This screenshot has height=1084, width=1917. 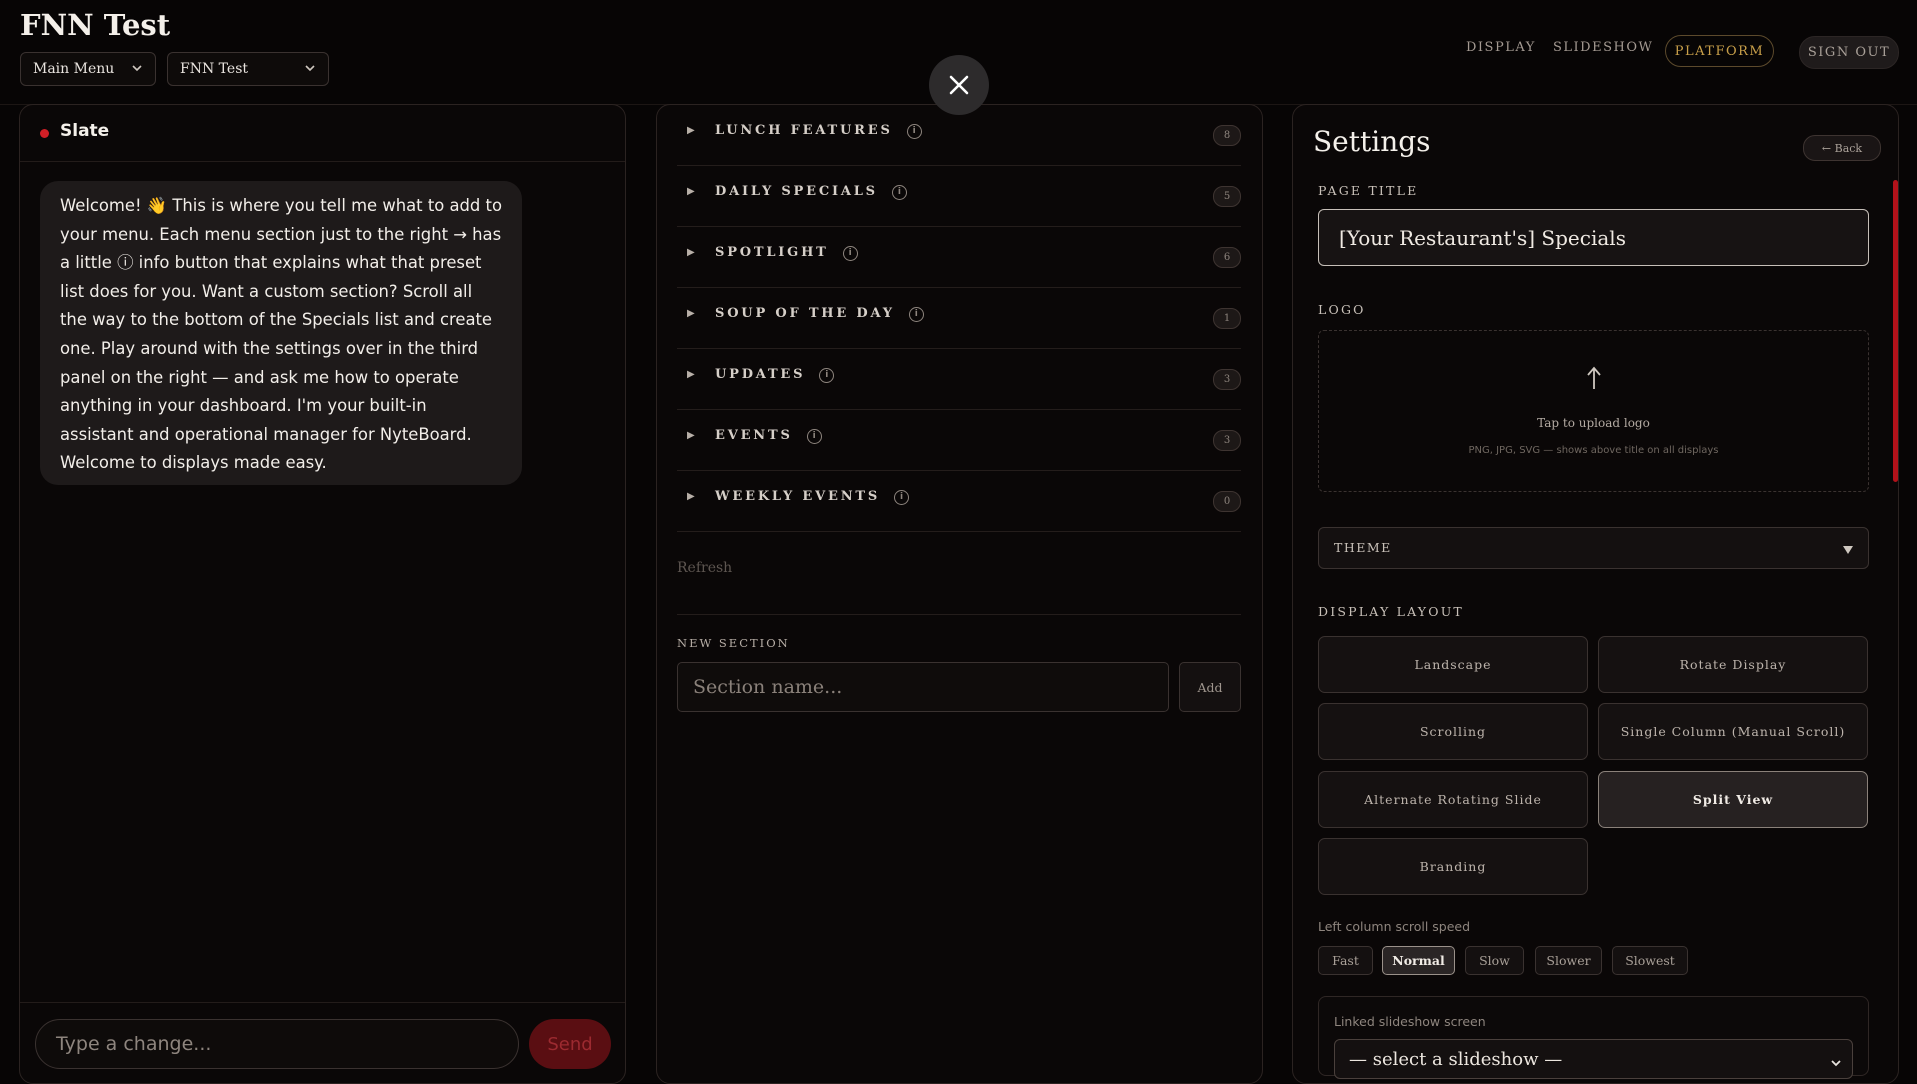 I want to click on speed-normal-button: Normal, so click(x=1418, y=960).